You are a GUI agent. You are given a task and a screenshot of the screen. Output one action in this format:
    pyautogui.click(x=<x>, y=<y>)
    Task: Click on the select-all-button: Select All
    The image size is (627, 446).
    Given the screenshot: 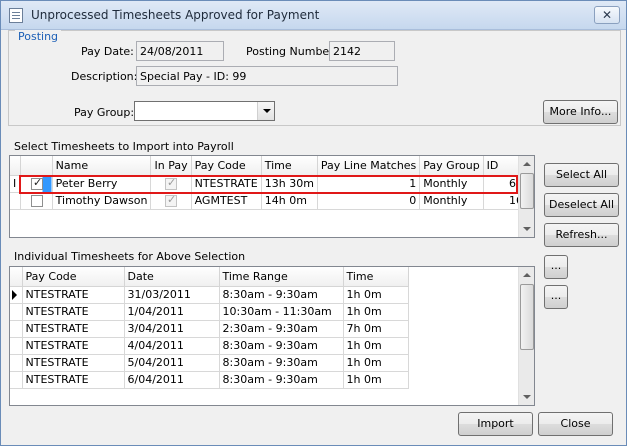 What is the action you would take?
    pyautogui.click(x=581, y=175)
    